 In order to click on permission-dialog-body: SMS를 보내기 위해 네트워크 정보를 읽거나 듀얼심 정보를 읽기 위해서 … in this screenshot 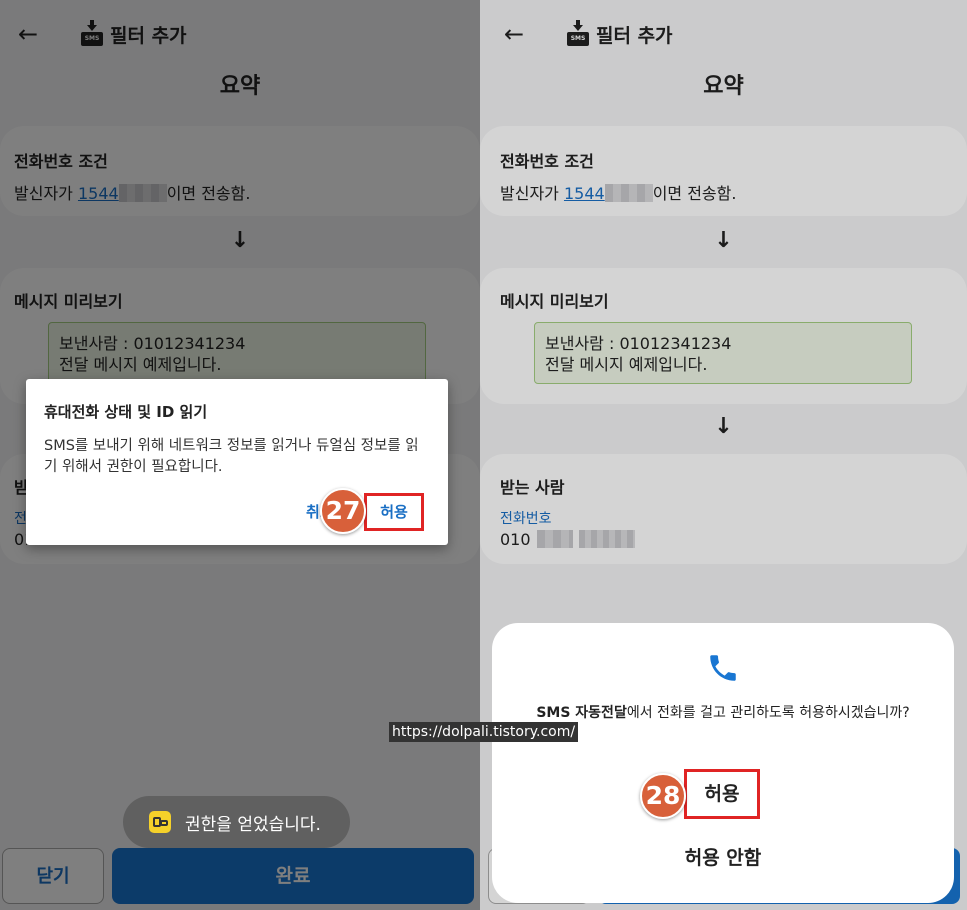, I will do `click(231, 456)`.